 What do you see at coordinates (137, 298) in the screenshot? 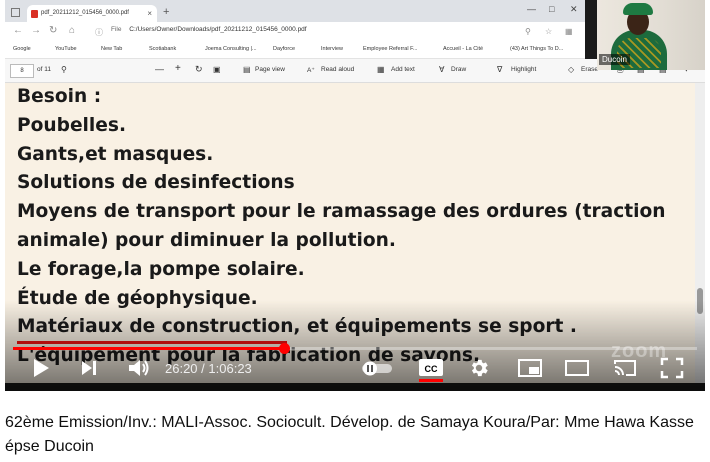
I see `pdf-line: Étude de géophysique.` at bounding box center [137, 298].